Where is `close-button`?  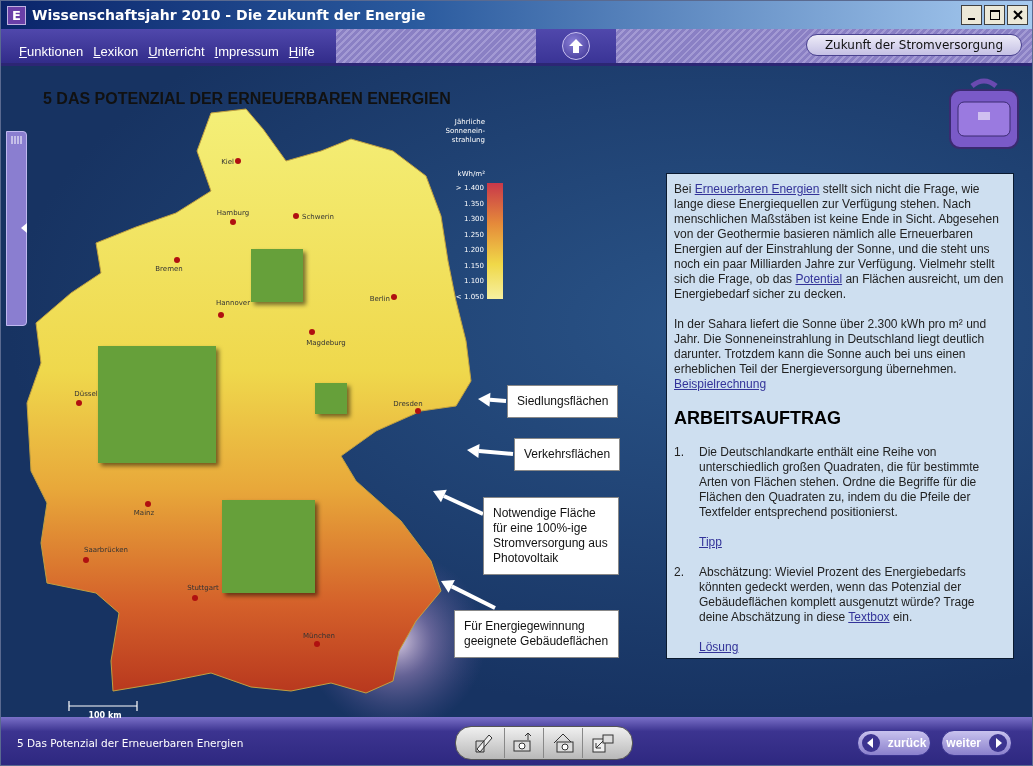 close-button is located at coordinates (1017, 15).